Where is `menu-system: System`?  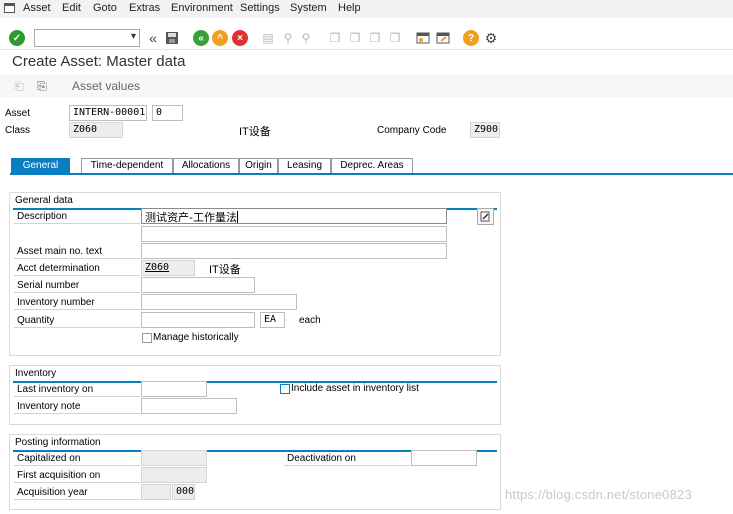
menu-system: System is located at coordinates (308, 8).